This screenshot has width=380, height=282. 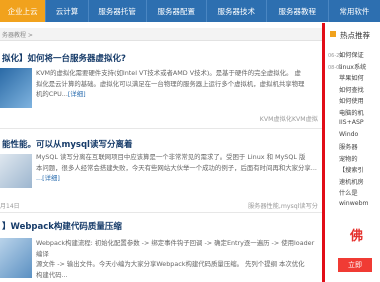 I want to click on article-date: 月14日, so click(x=10, y=206).